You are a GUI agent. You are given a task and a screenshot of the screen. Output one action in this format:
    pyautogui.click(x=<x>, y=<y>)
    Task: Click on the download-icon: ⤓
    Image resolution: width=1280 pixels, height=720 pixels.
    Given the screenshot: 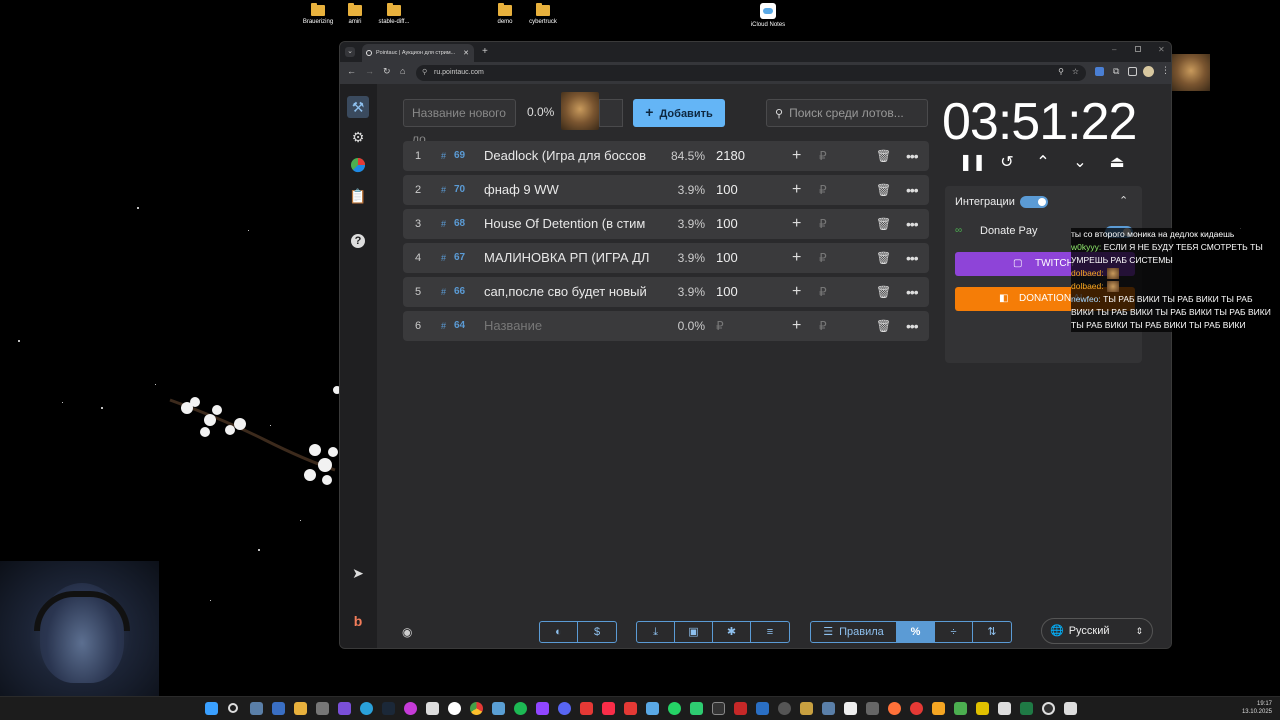 What is the action you would take?
    pyautogui.click(x=656, y=632)
    